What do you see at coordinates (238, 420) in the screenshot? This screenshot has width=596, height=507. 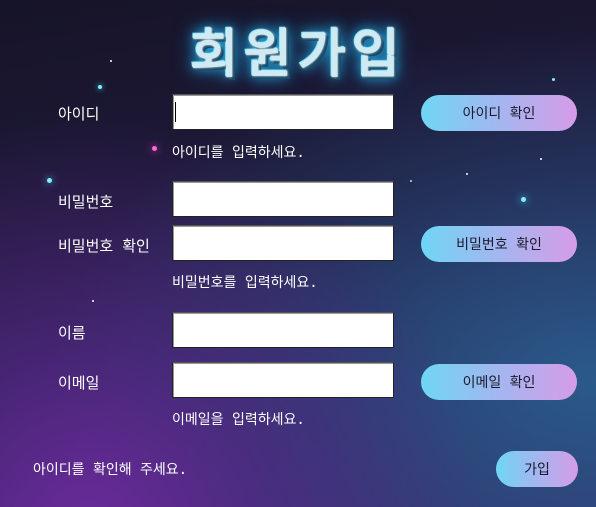 I see `email-hint: 이메일을 입력하세요.` at bounding box center [238, 420].